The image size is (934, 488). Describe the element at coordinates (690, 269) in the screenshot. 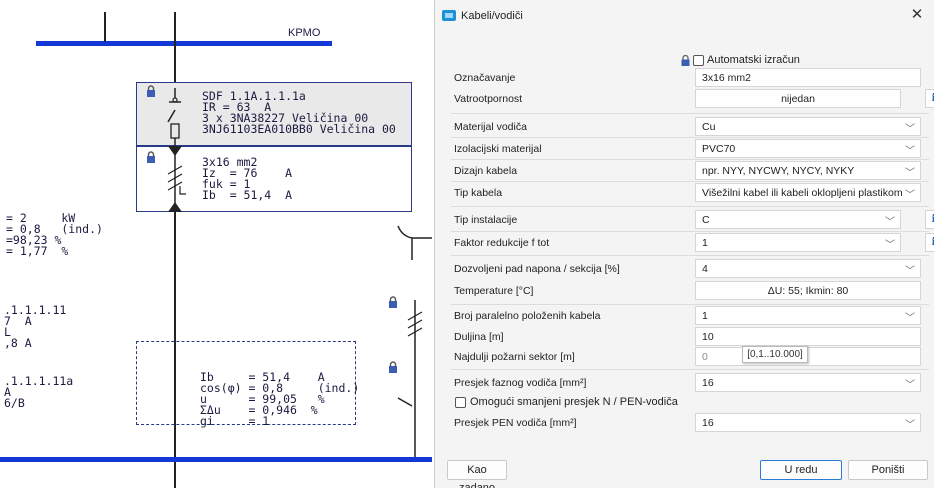

I see `row-pad-napona: Dozvoljeni pad napona / sekcija [%] 4 ﹀` at that location.